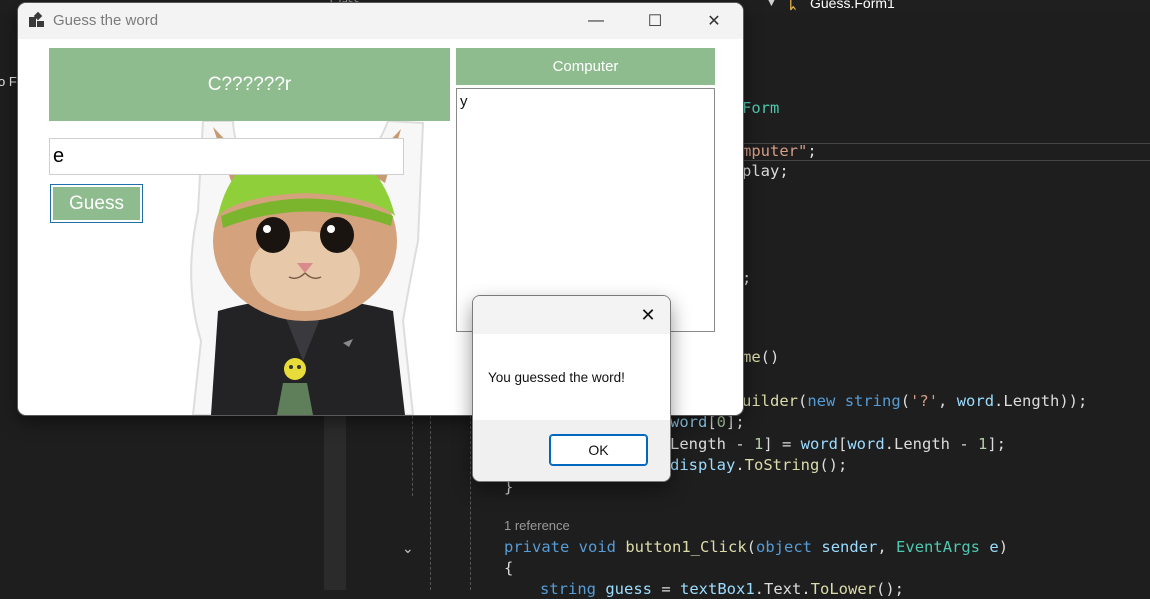 This screenshot has width=1150, height=599. What do you see at coordinates (37, 19) in the screenshot?
I see `app-icon` at bounding box center [37, 19].